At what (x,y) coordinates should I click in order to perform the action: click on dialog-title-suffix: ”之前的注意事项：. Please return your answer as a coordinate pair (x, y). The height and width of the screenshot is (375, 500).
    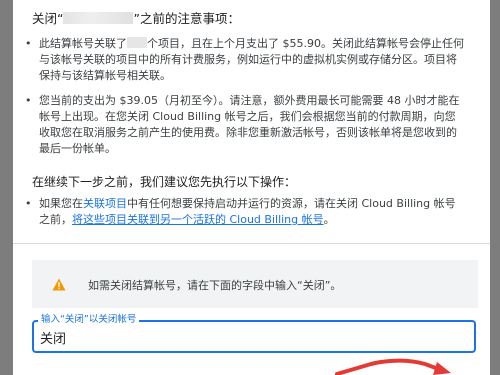
    Looking at the image, I should click on (186, 18).